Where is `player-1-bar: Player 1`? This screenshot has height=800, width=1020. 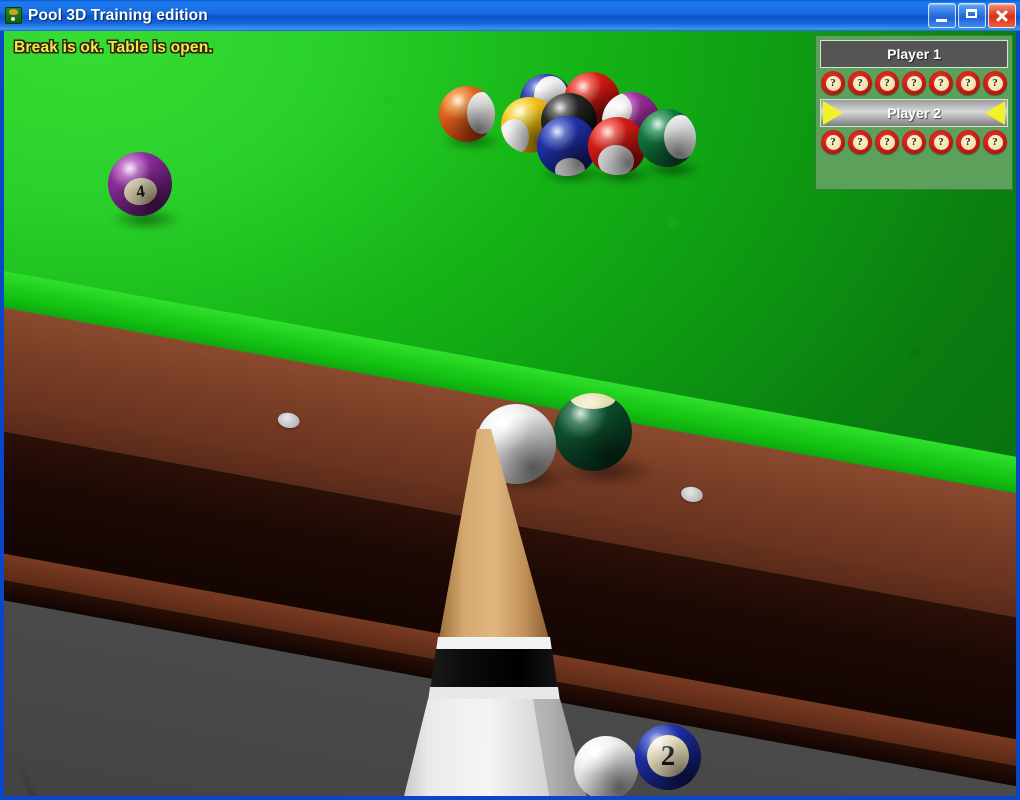
player-1-bar: Player 1 is located at coordinates (914, 54).